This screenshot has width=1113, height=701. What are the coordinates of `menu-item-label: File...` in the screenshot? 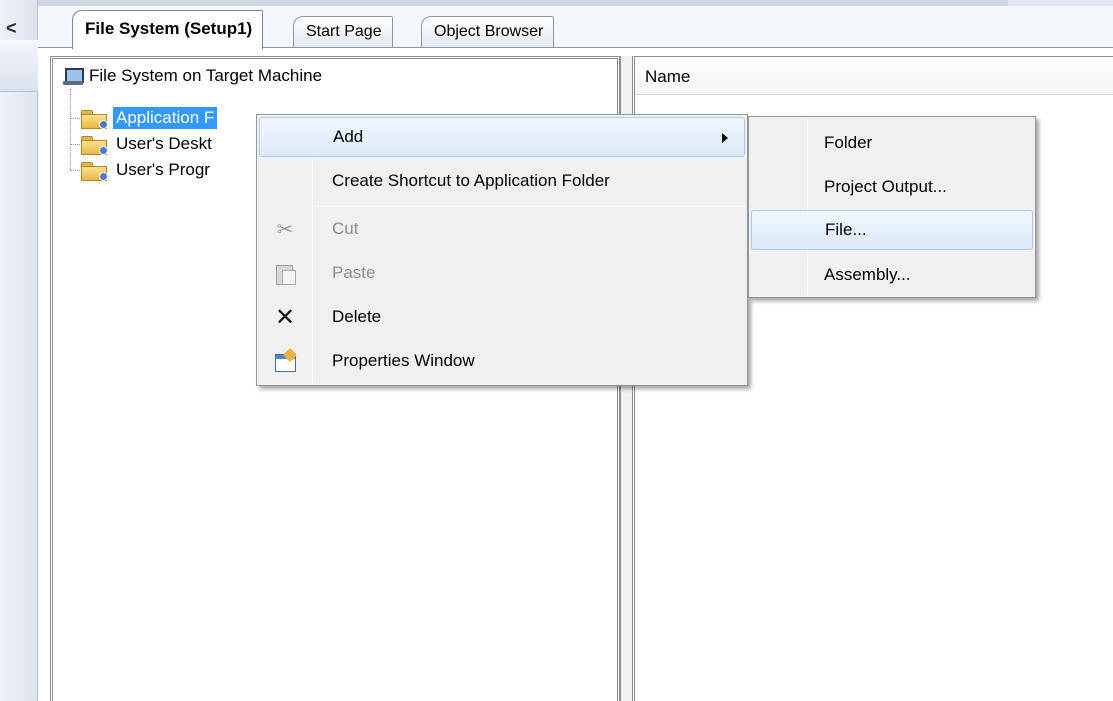 It's located at (846, 229).